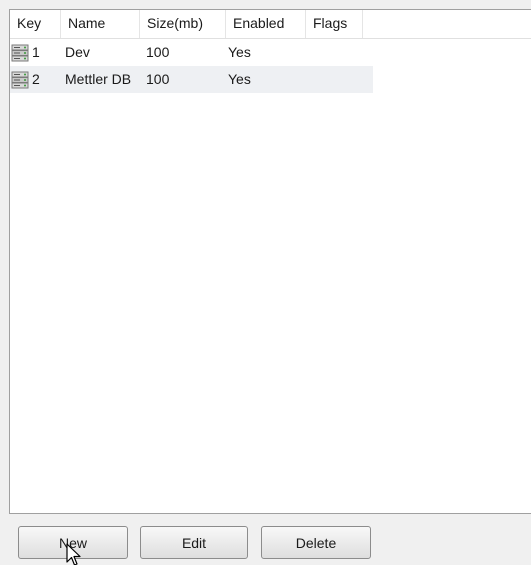 The image size is (531, 565). Describe the element at coordinates (77, 52) in the screenshot. I see `row-name: Dev` at that location.